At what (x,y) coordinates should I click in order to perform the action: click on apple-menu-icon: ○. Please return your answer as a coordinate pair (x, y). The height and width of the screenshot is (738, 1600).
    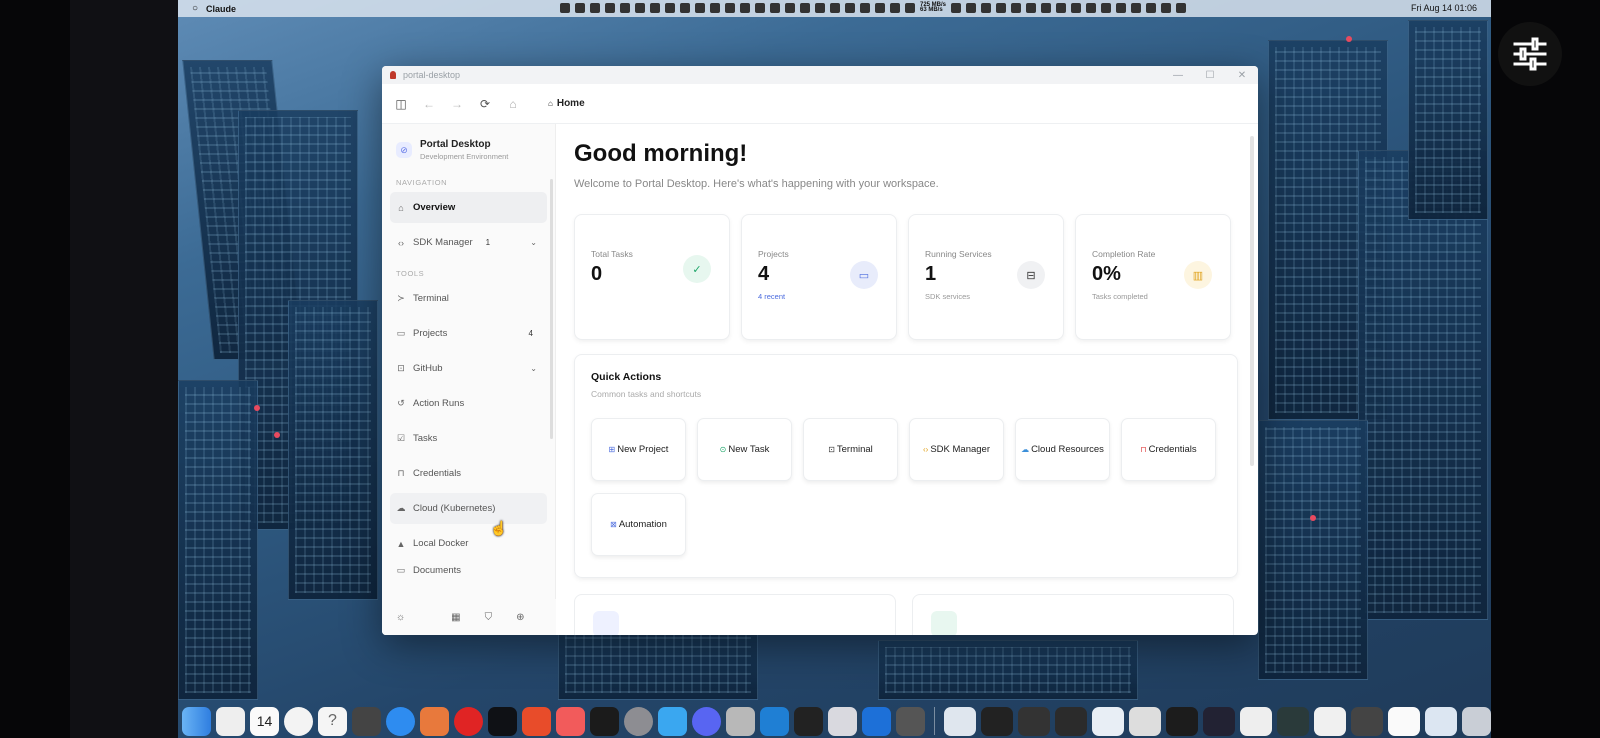
    Looking at the image, I should click on (195, 8).